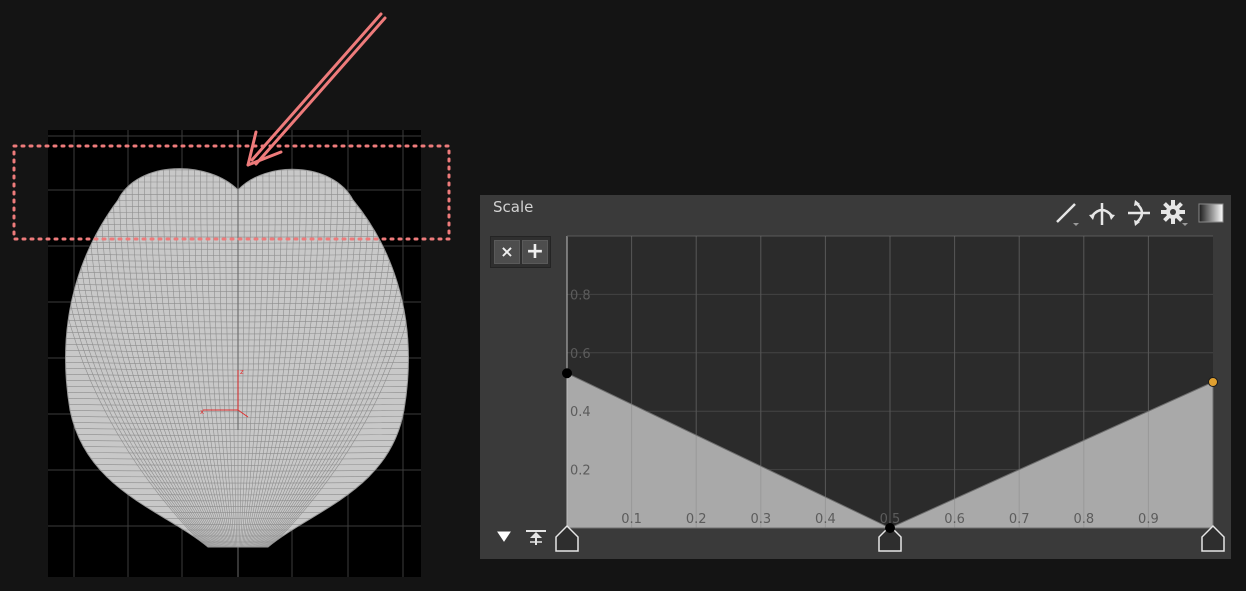 Image resolution: width=1246 pixels, height=591 pixels. What do you see at coordinates (536, 537) in the screenshot?
I see `snap-to-grid-icon` at bounding box center [536, 537].